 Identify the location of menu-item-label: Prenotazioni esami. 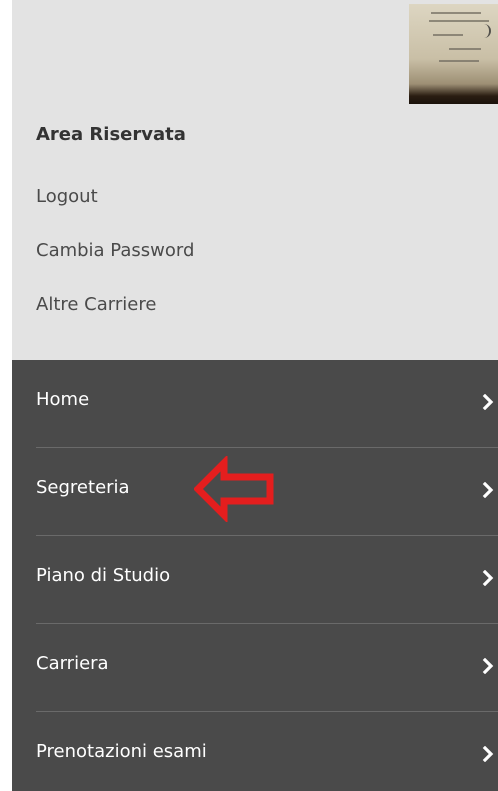
(121, 751).